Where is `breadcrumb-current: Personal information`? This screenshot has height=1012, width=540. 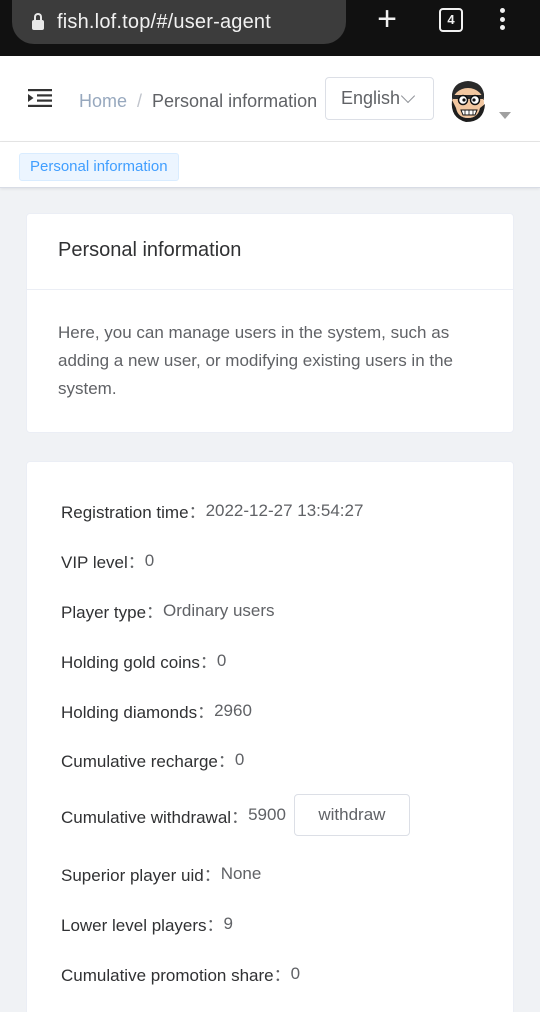 breadcrumb-current: Personal information is located at coordinates (235, 101).